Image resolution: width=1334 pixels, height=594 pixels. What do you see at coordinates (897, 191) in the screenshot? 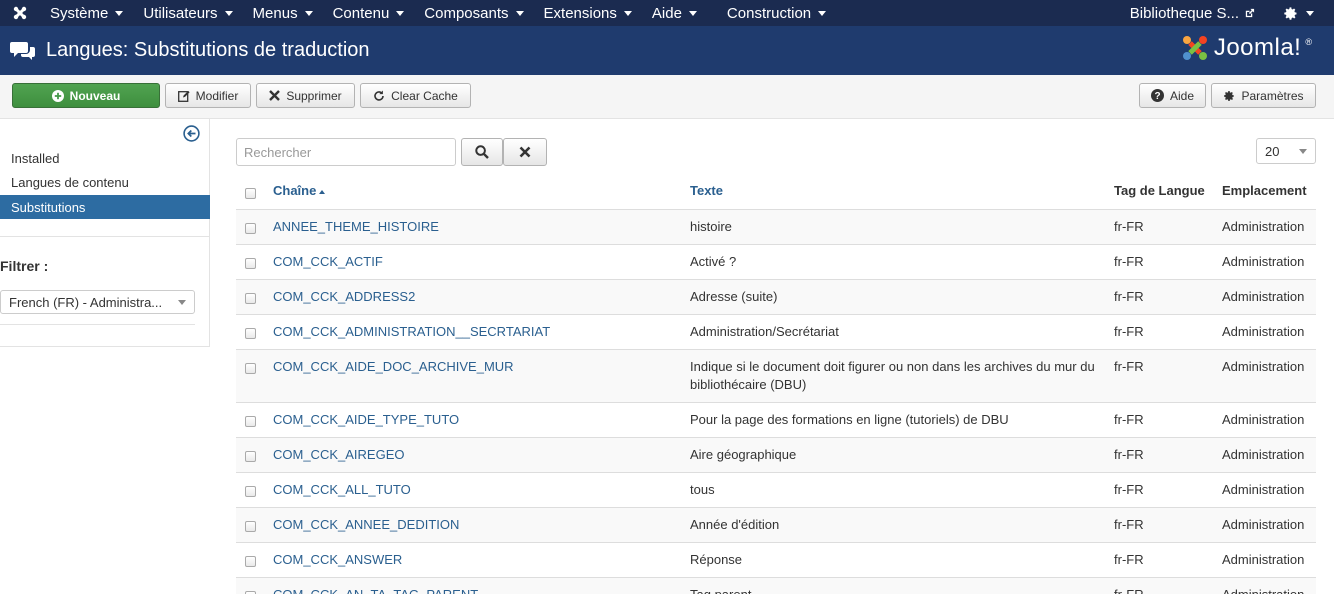
I see `column-header-text: Texte` at bounding box center [897, 191].